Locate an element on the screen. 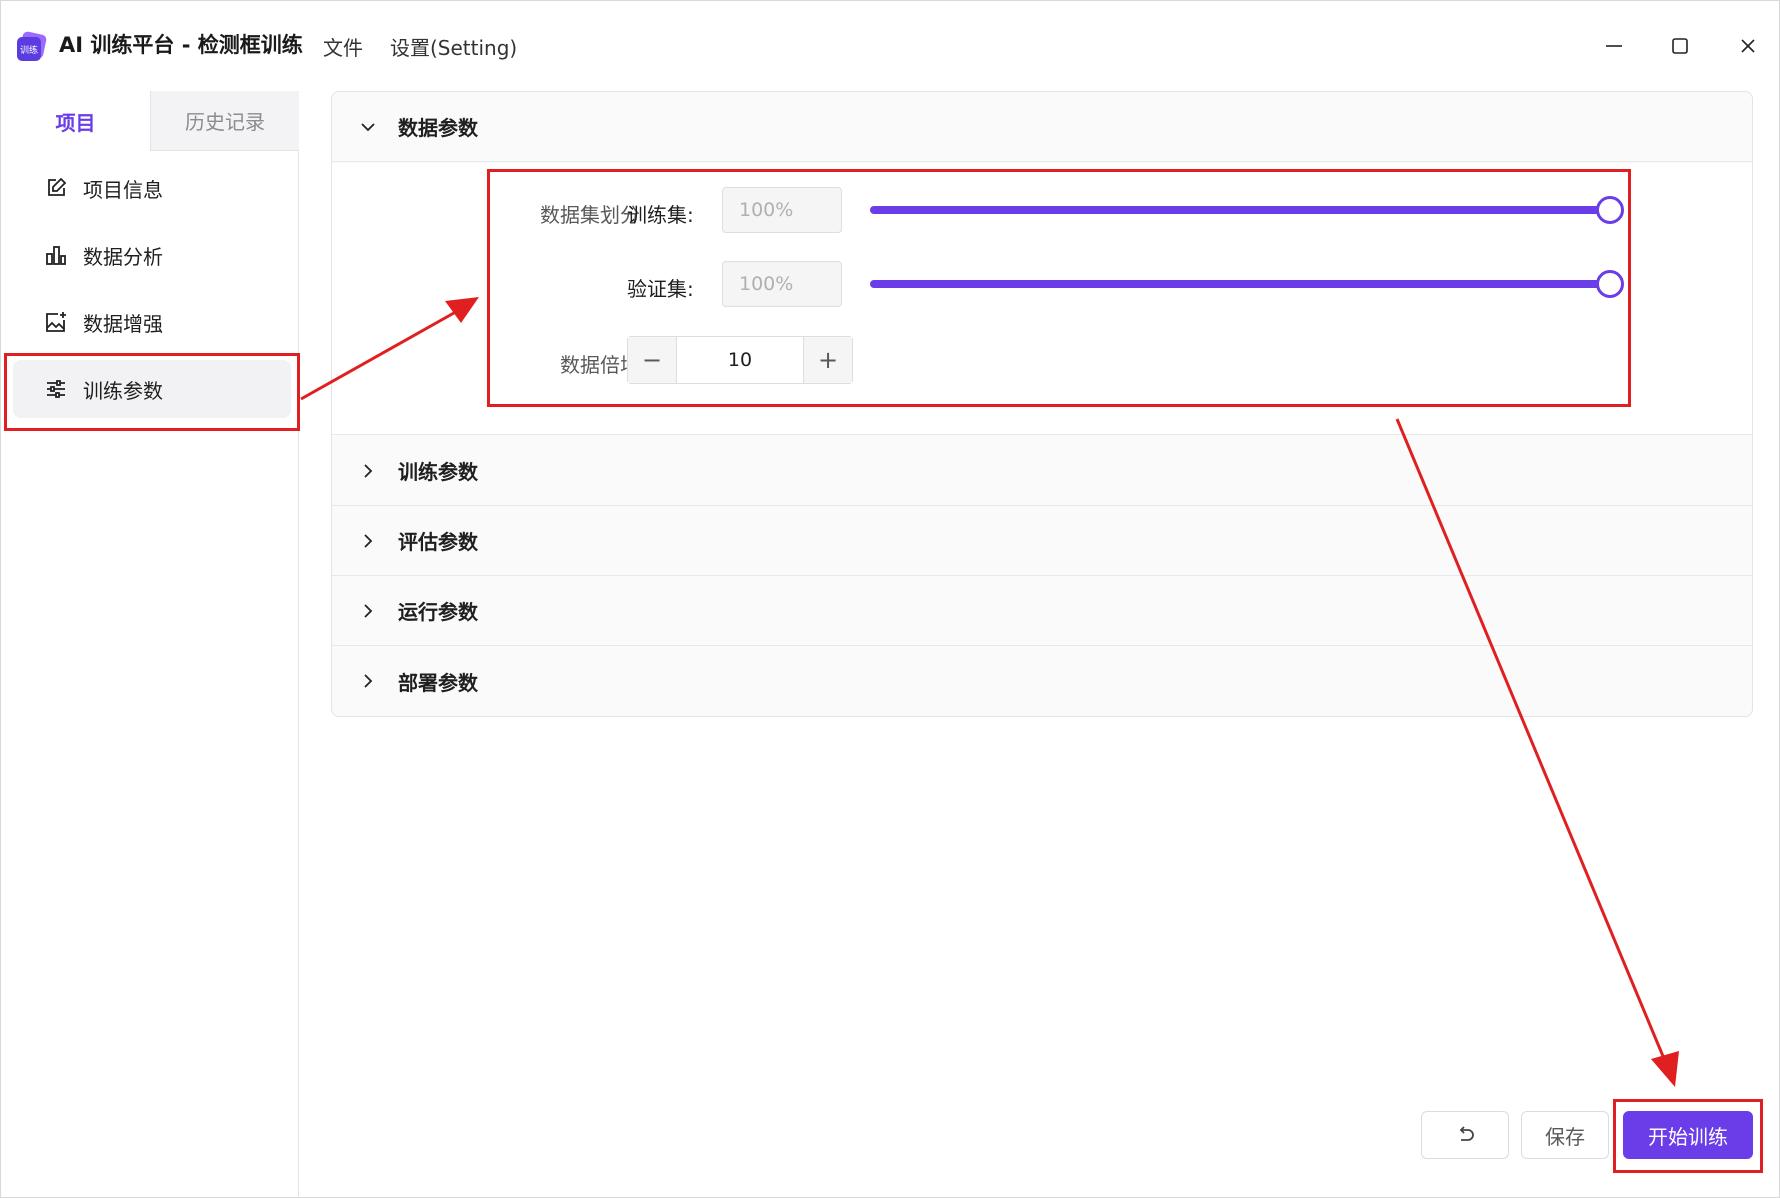 This screenshot has width=1780, height=1198. nav-item-label: 数据分析 is located at coordinates (123, 256).